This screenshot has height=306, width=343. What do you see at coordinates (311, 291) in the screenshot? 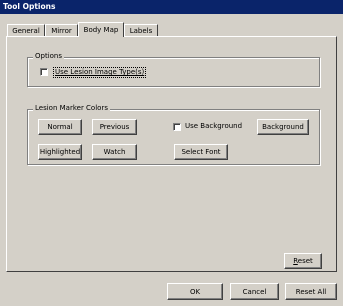
I see `reset-all-button: Reset All` at bounding box center [311, 291].